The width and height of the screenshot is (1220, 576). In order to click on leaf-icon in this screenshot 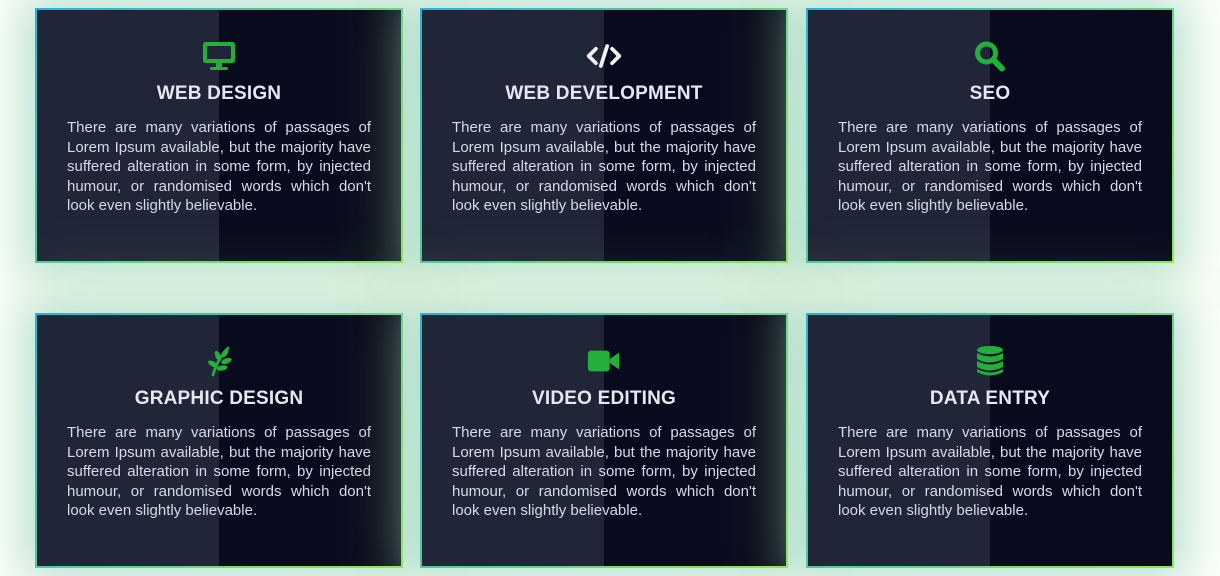, I will do `click(219, 361)`.